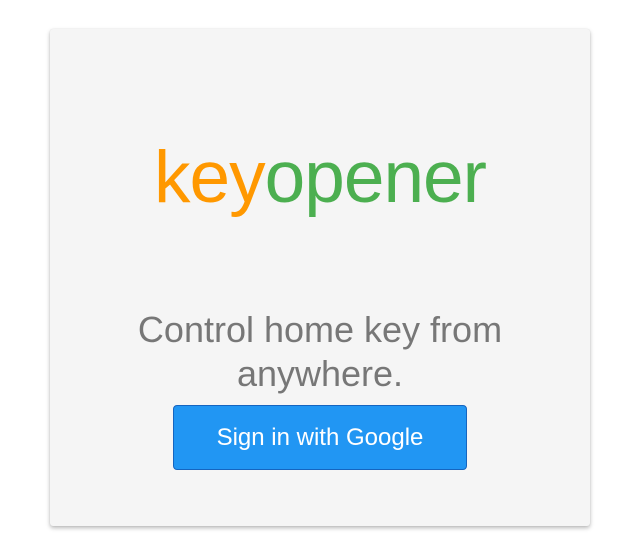 This screenshot has width=640, height=556. Describe the element at coordinates (375, 177) in the screenshot. I see `logo-part-opener: opener` at that location.